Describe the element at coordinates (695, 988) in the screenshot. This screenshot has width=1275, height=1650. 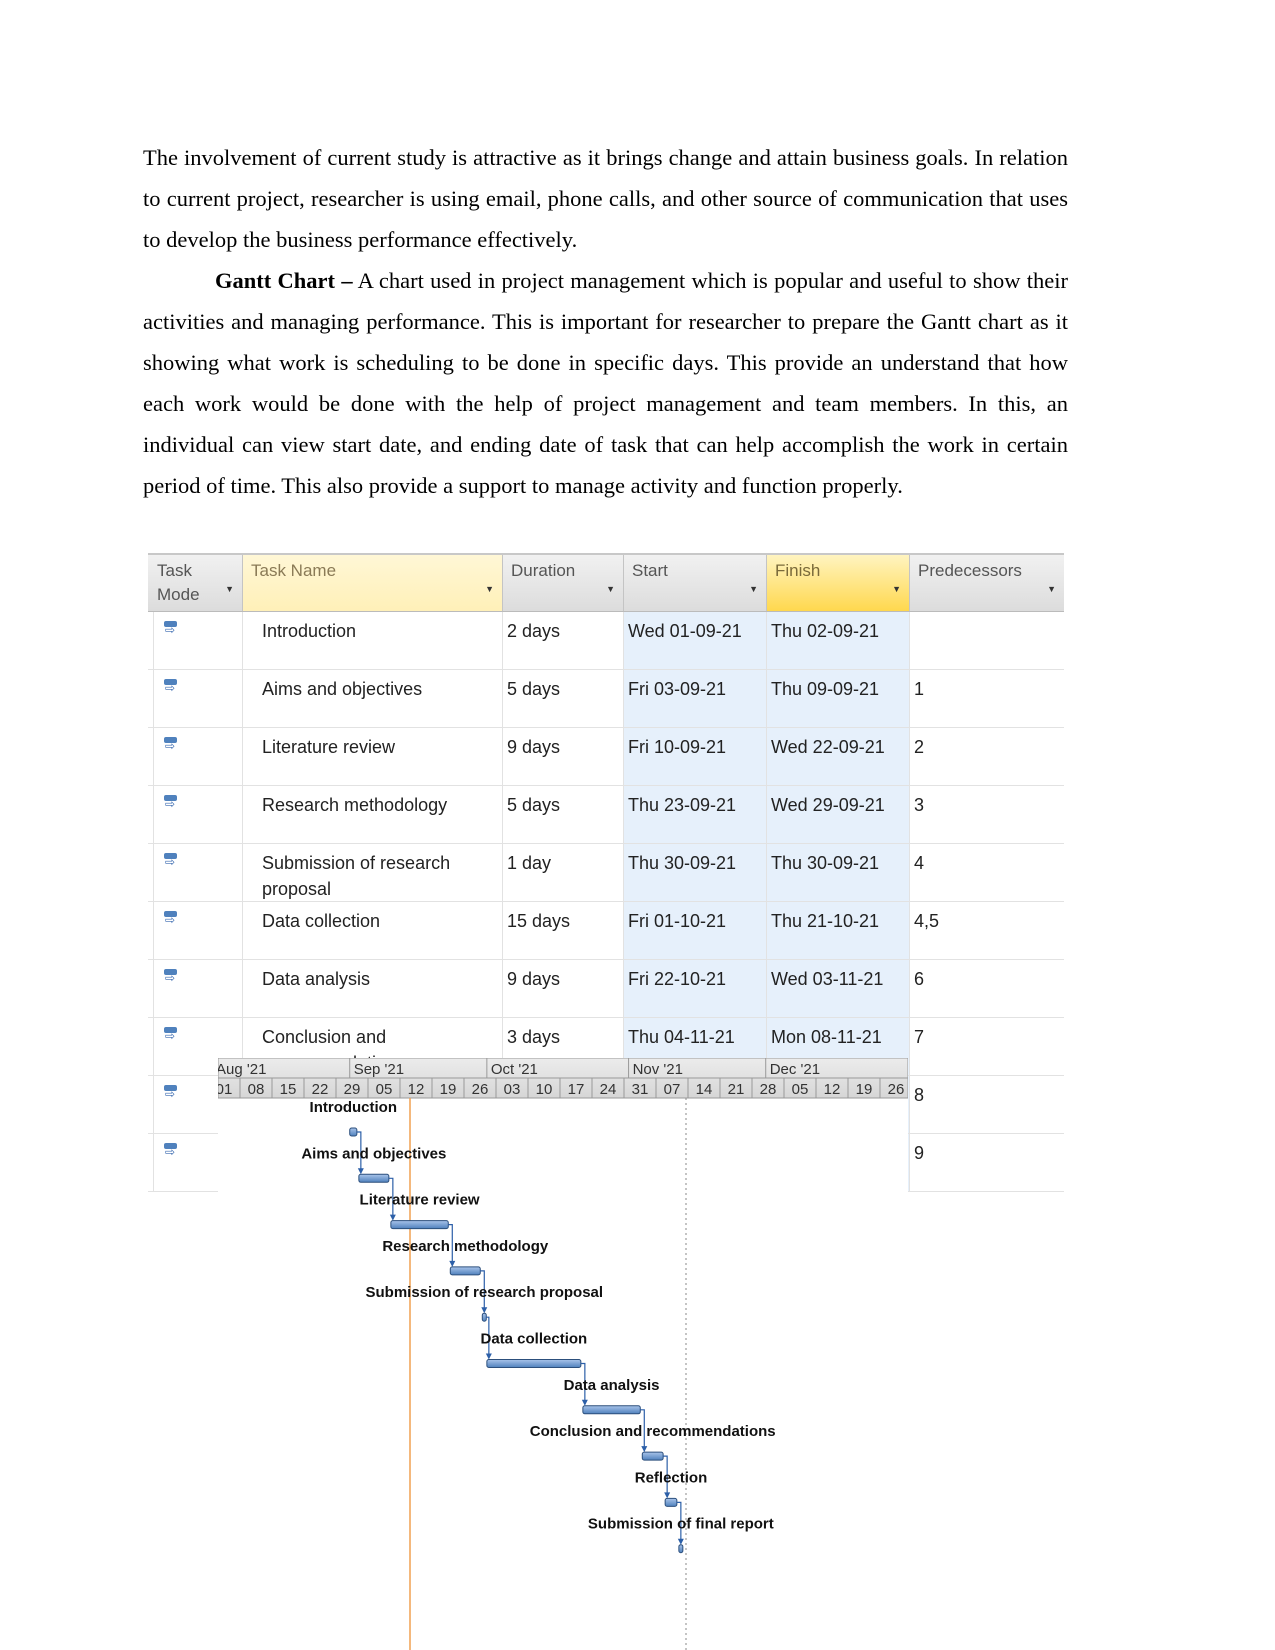
I see `start-cell: Fri 22-10-21` at that location.